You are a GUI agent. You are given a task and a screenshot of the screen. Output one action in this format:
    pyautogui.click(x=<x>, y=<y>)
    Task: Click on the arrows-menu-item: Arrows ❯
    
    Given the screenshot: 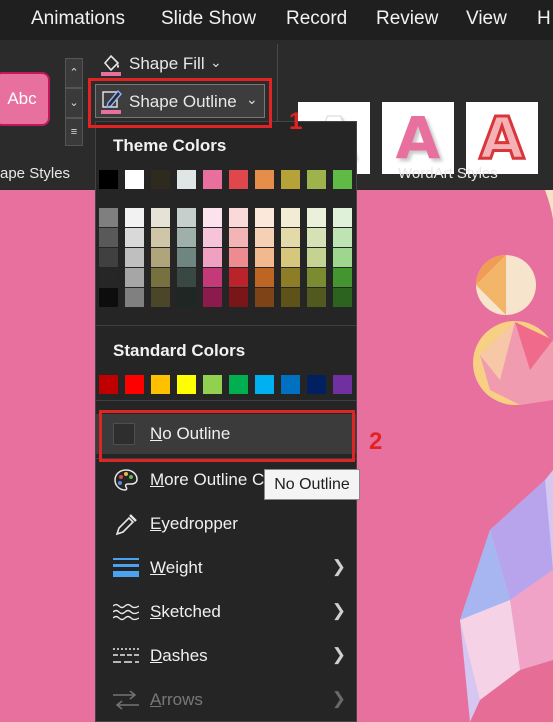 What is the action you would take?
    pyautogui.click(x=226, y=700)
    